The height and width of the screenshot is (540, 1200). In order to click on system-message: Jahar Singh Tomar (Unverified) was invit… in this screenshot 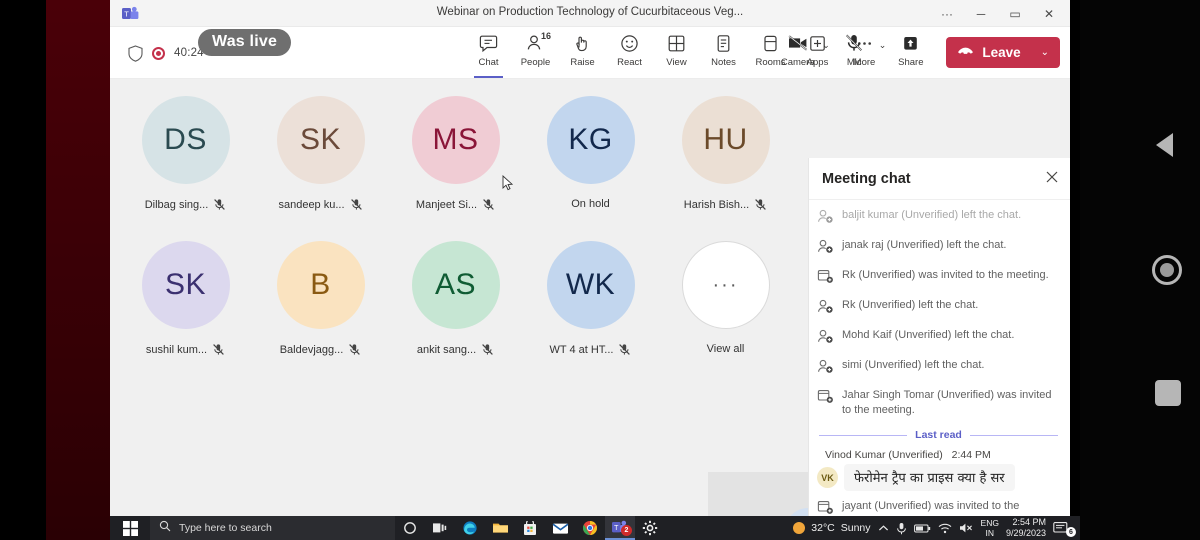, I will do `click(938, 403)`.